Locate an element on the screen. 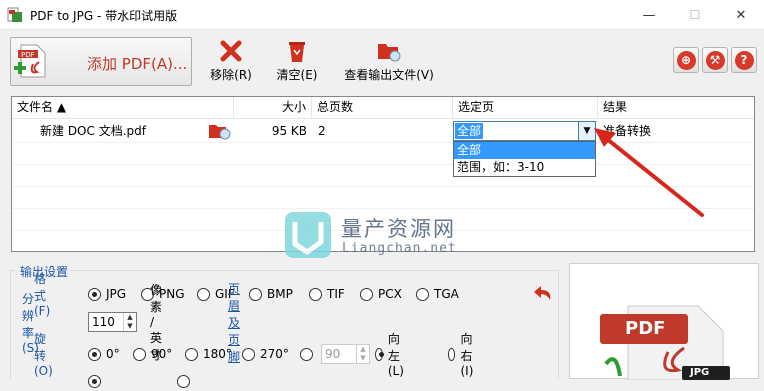 This screenshot has height=391, width=764. custom-angle-stepper: 90 ▲ ▼ is located at coordinates (345, 354).